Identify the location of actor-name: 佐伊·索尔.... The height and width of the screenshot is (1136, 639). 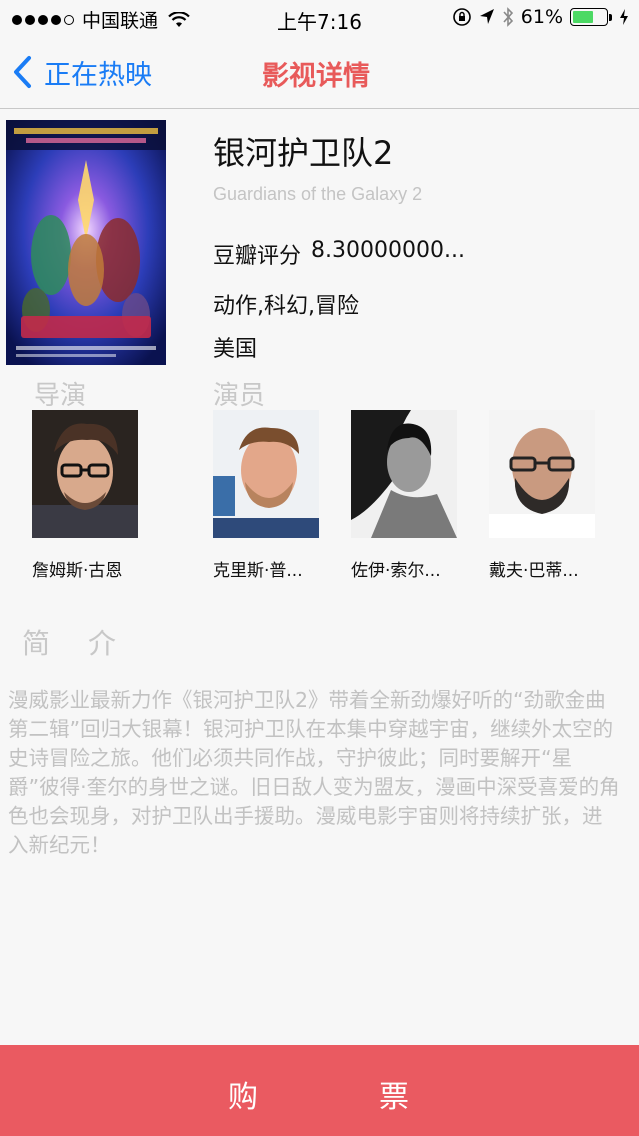
(396, 571).